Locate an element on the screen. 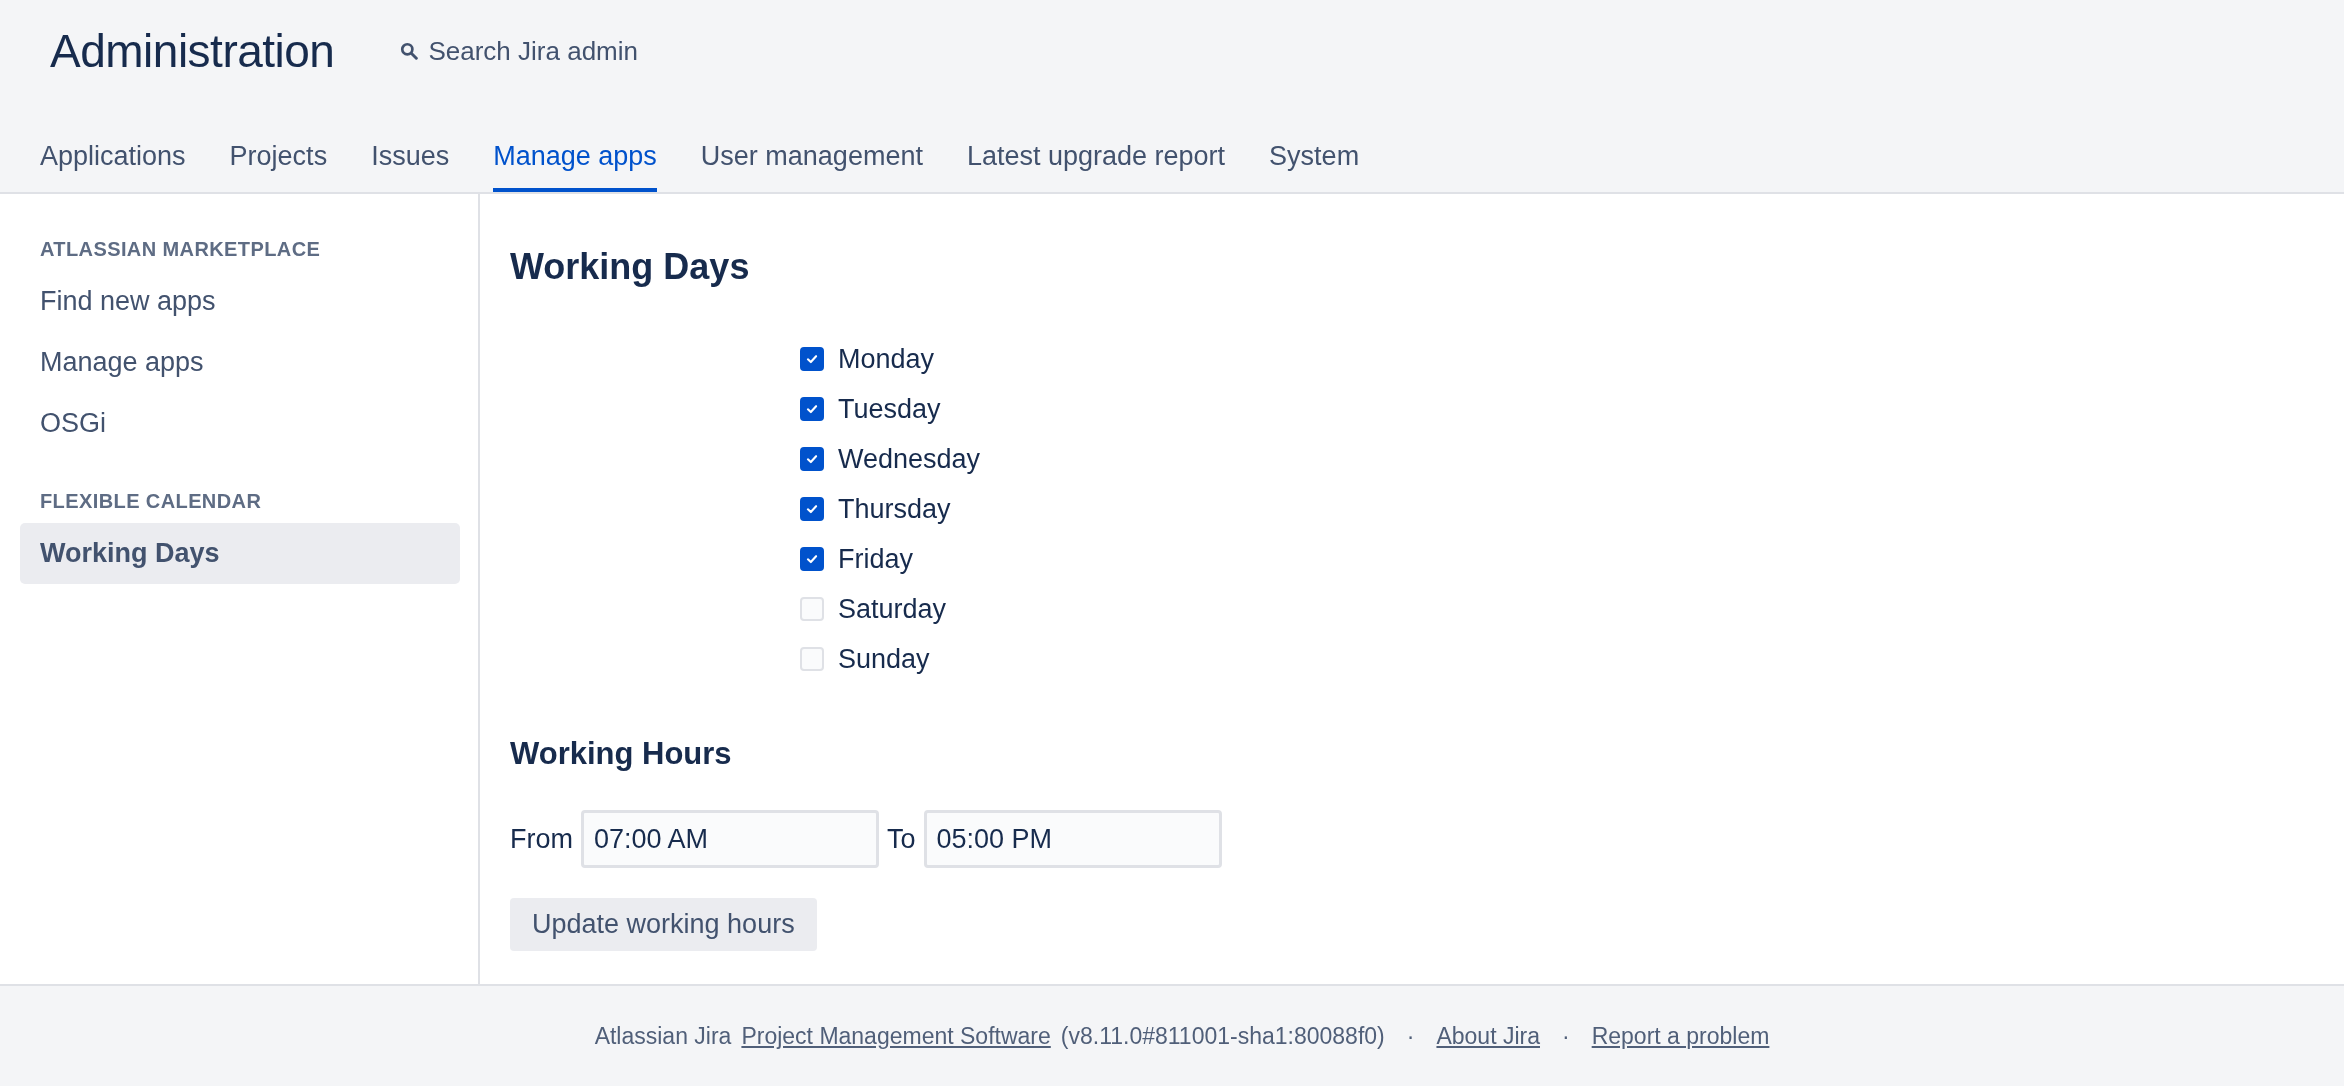  section-heading: ATLASSIAN MARKETPLACE is located at coordinates (180, 250).